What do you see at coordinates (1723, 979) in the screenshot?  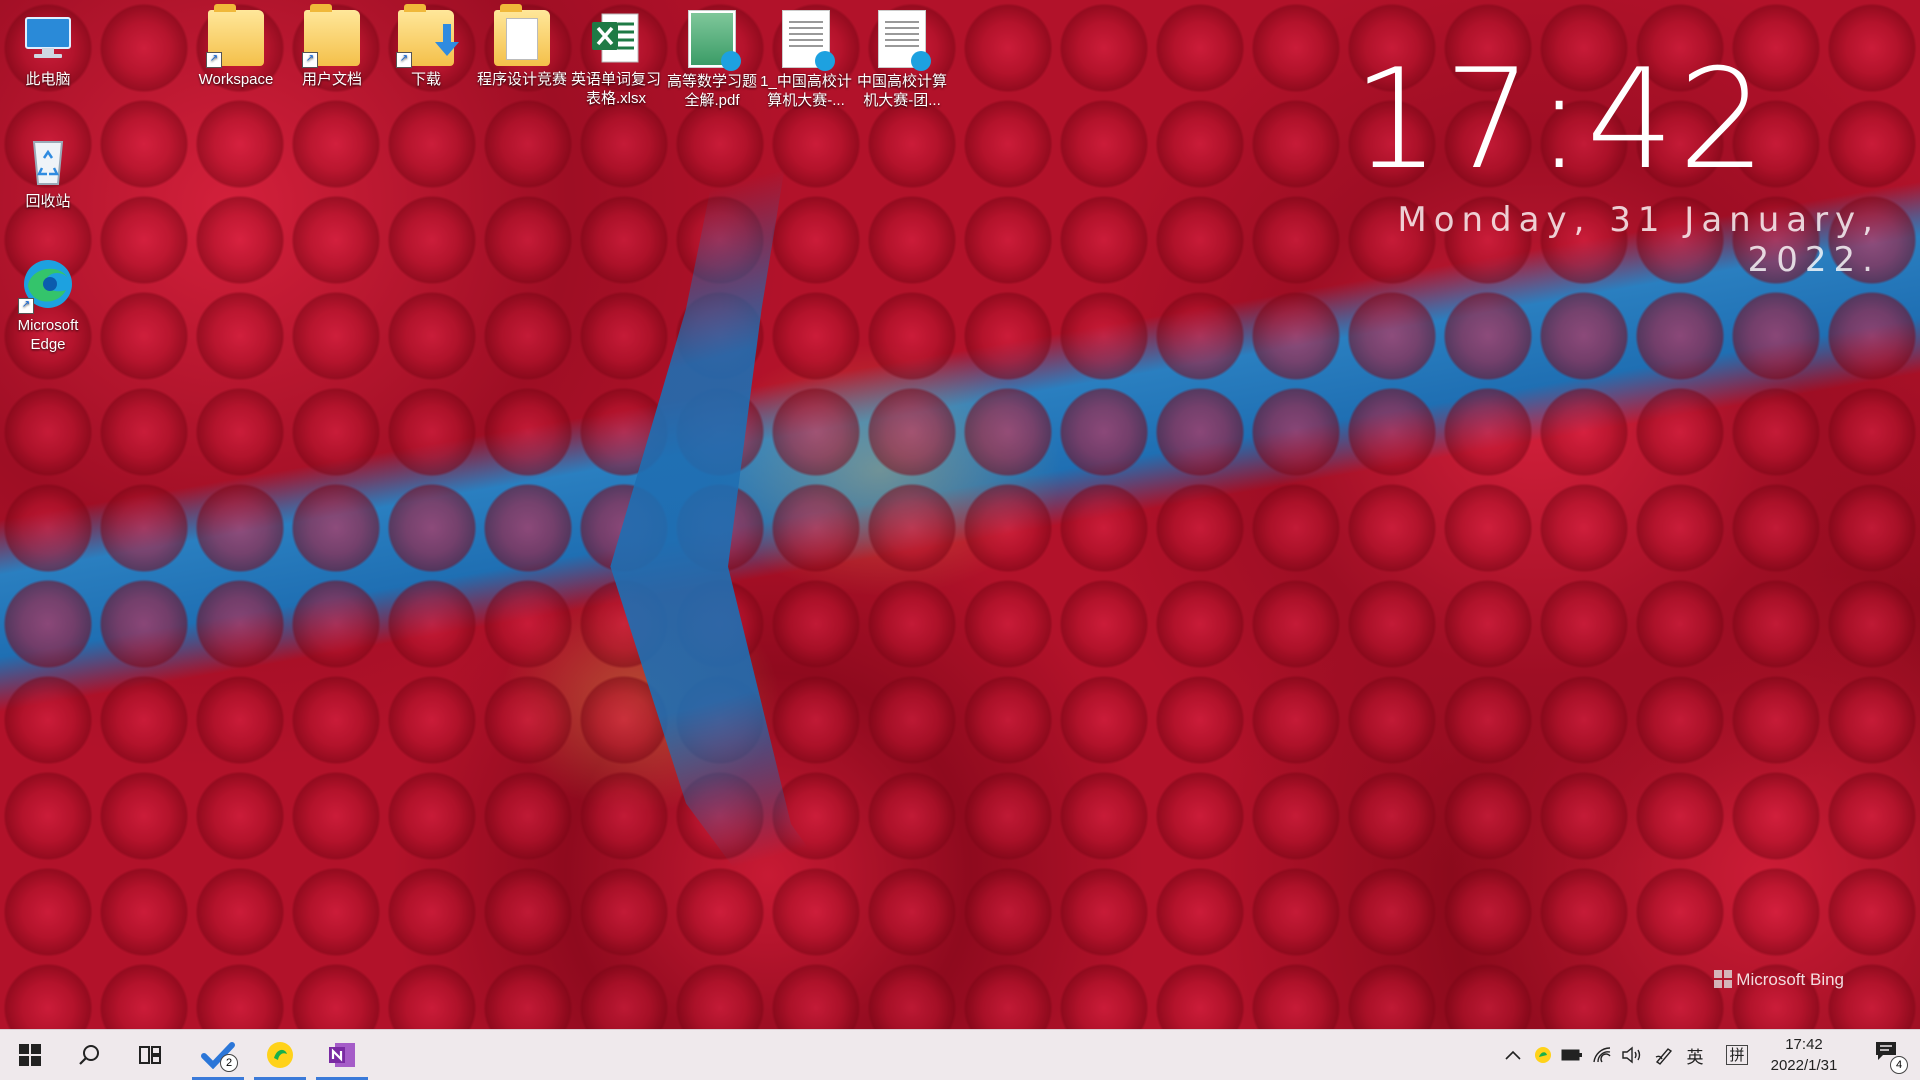 I see `bing-logo-icon` at bounding box center [1723, 979].